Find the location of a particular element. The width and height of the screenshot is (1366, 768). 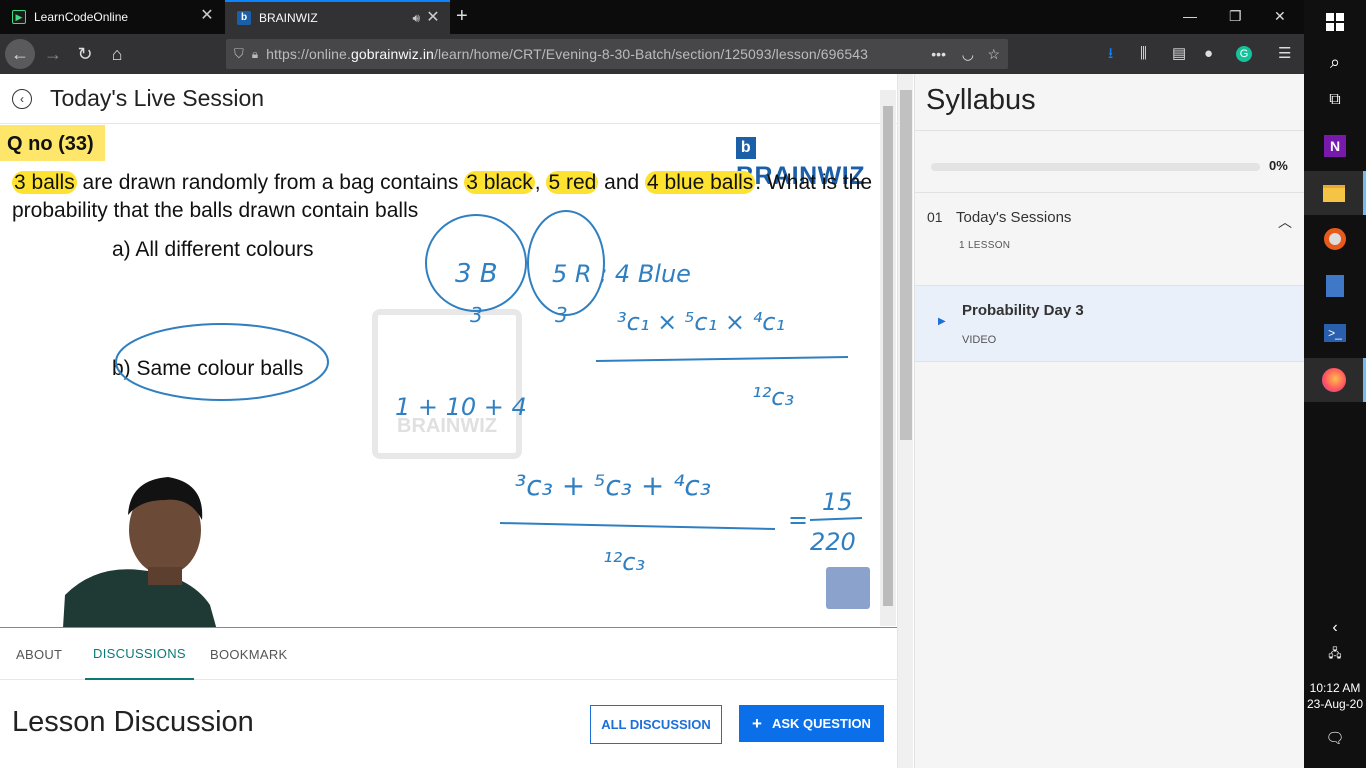

section-lesson-count: 1 LESSON is located at coordinates (985, 245).